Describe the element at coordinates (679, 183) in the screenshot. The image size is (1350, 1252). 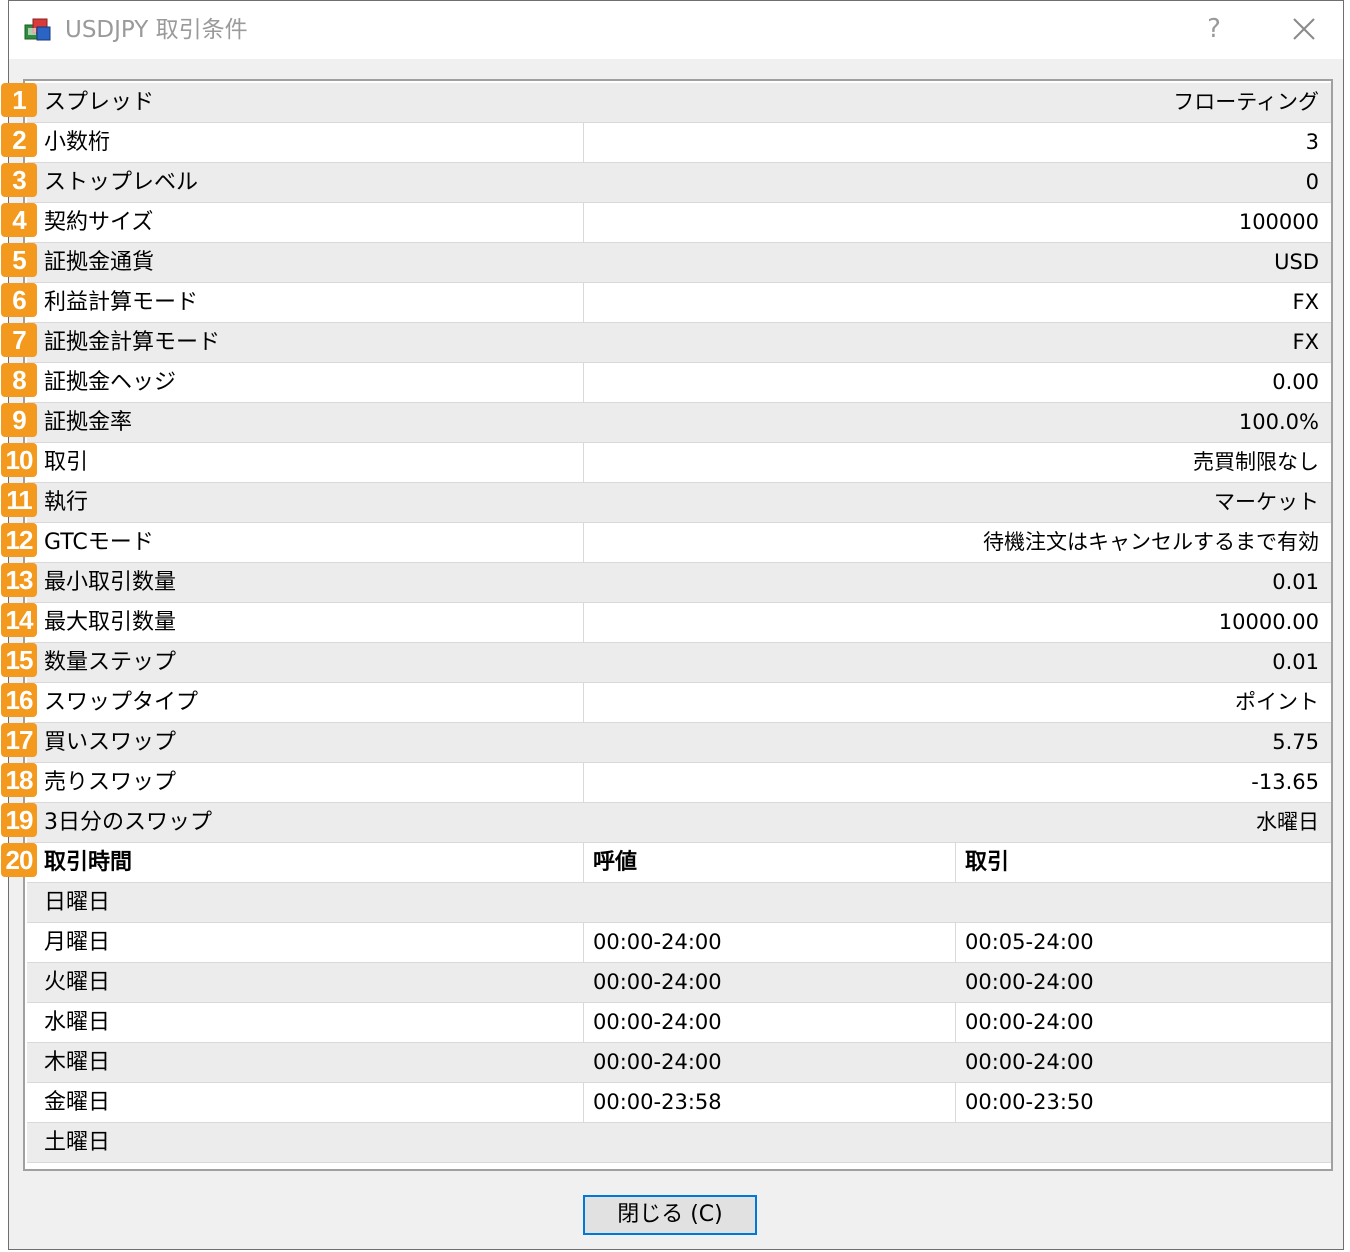
I see `property-row: ストップレベル 0` at that location.